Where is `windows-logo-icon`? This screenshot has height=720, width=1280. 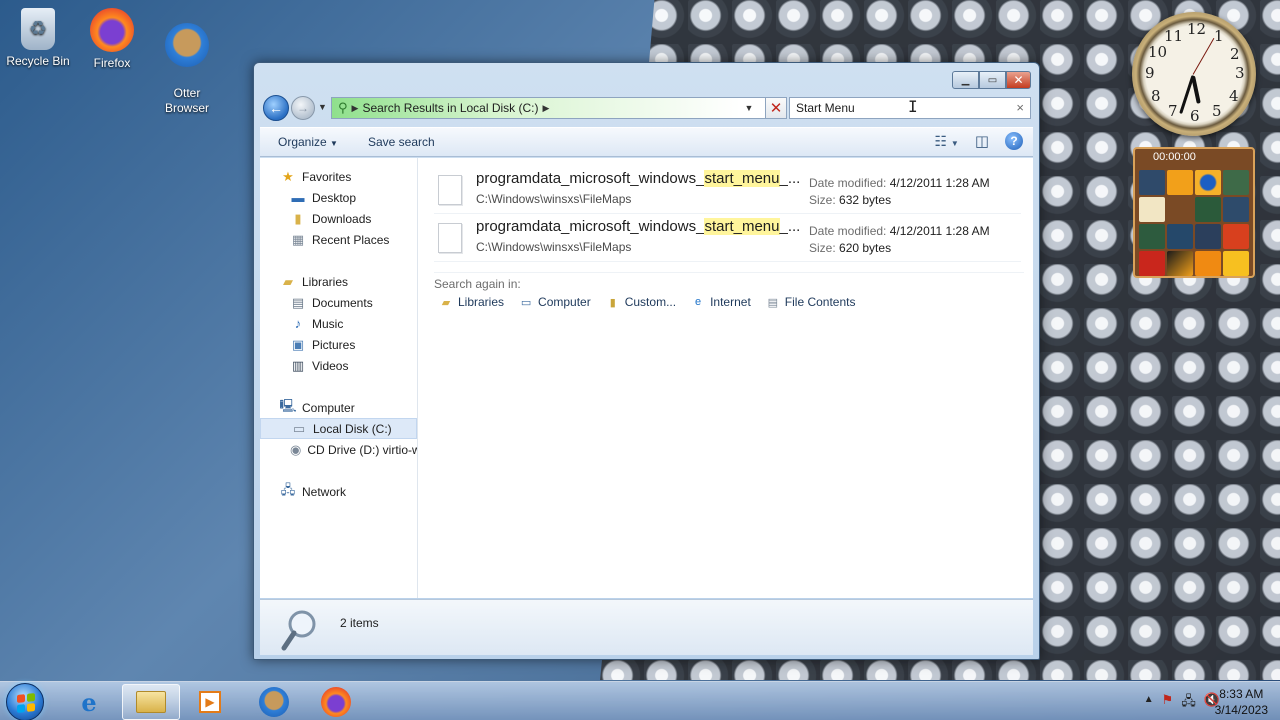
windows-logo-icon is located at coordinates (26, 703).